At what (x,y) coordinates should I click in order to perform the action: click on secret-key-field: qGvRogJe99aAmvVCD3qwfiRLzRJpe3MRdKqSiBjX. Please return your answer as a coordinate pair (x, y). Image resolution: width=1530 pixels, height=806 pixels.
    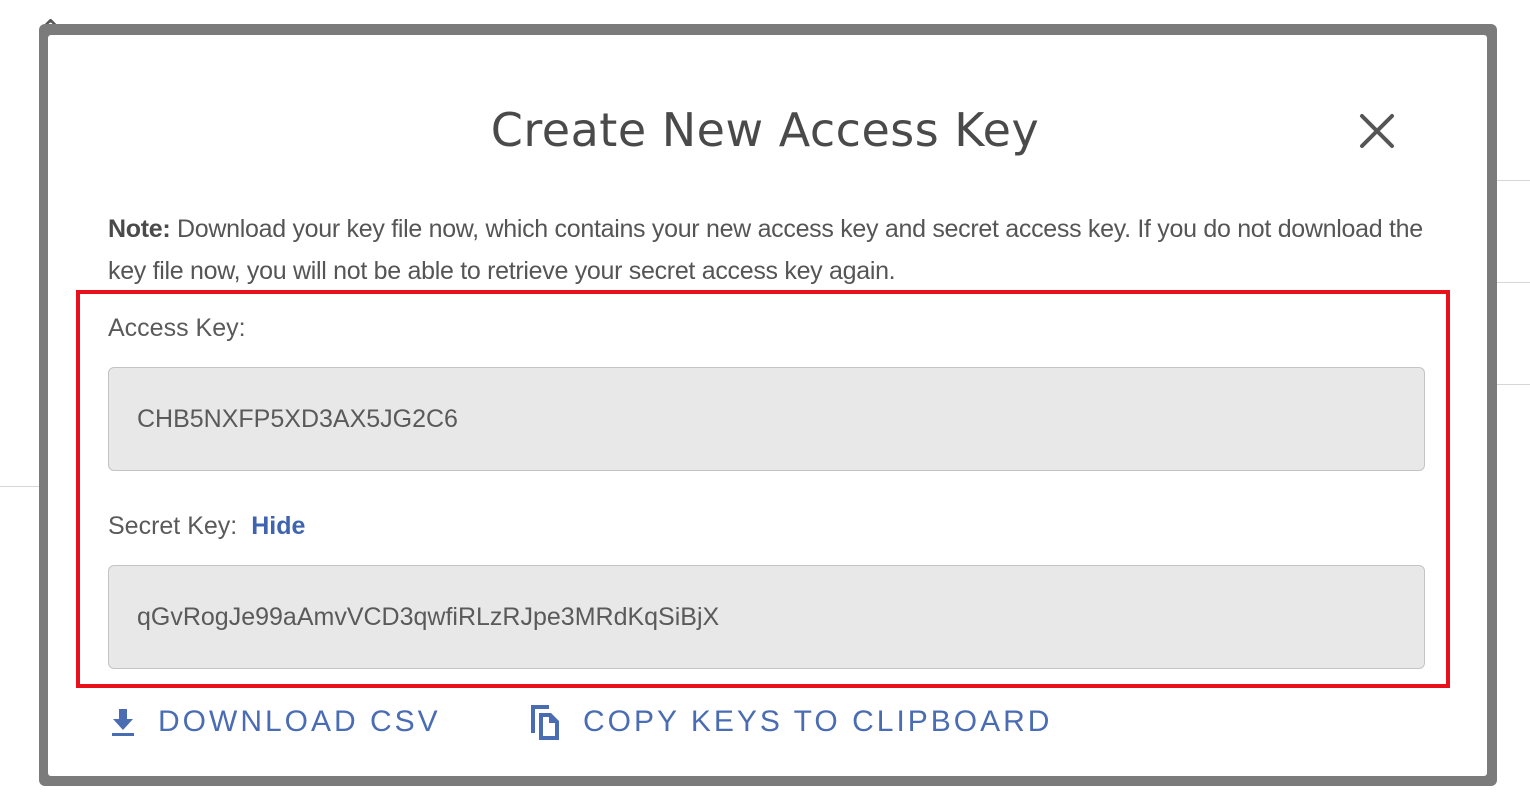
    Looking at the image, I should click on (766, 617).